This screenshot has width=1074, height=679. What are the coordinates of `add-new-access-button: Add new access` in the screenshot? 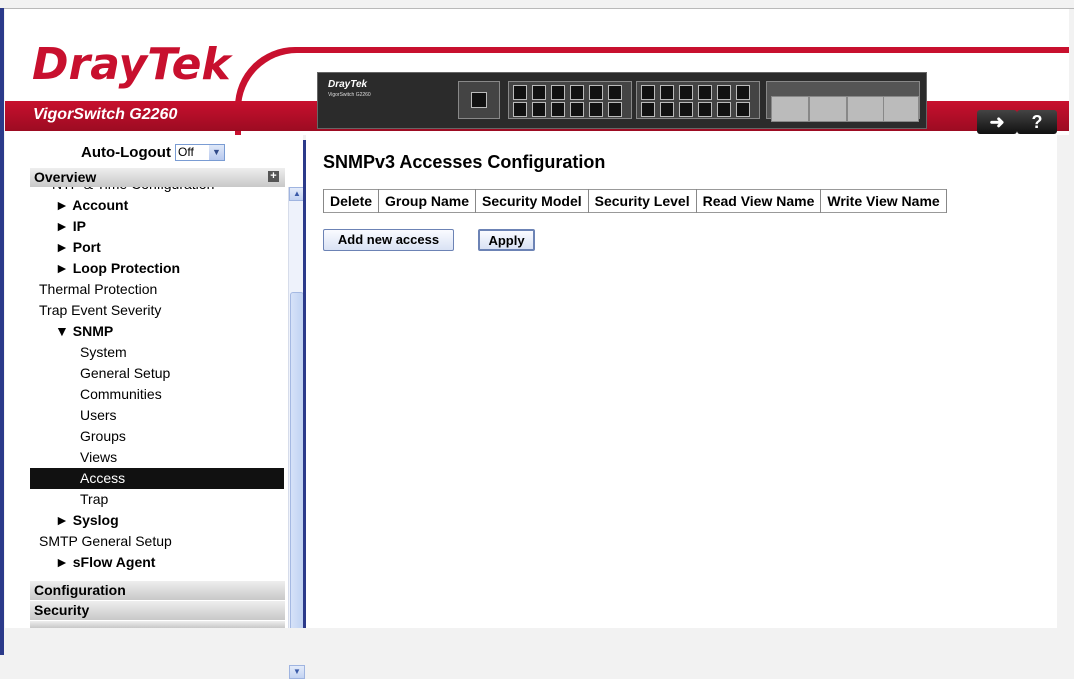 It's located at (388, 240).